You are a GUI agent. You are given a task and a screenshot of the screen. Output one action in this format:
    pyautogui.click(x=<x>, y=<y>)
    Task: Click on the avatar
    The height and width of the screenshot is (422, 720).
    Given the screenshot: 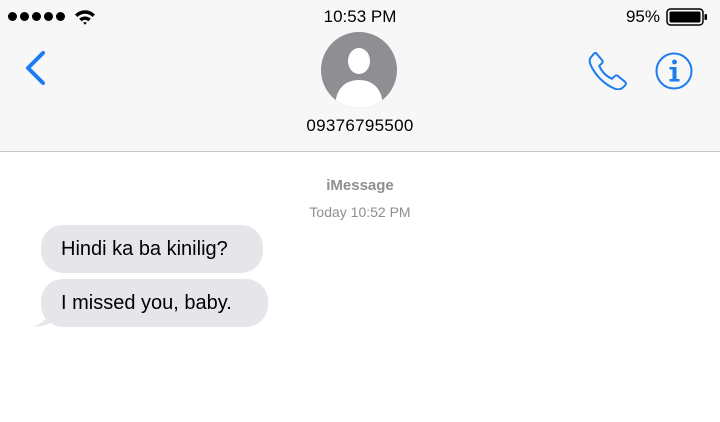 What is the action you would take?
    pyautogui.click(x=359, y=70)
    